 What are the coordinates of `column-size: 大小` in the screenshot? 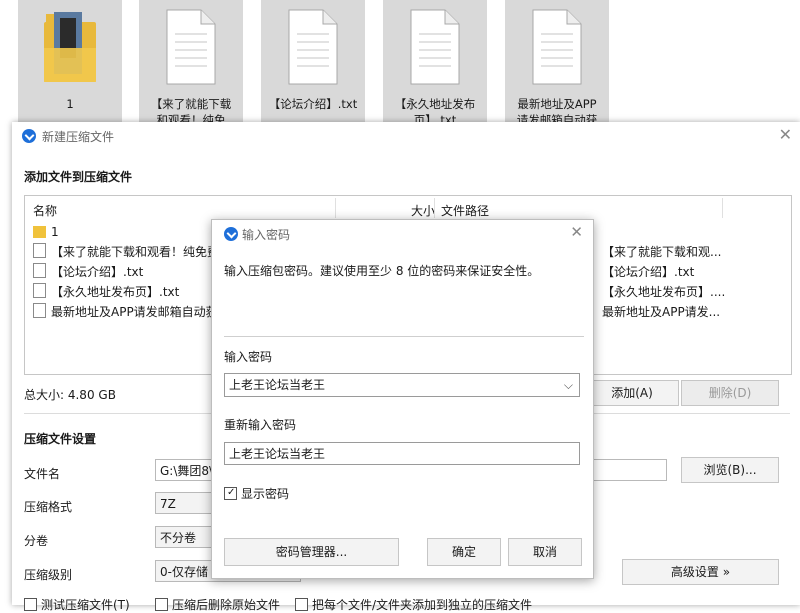 It's located at (423, 210).